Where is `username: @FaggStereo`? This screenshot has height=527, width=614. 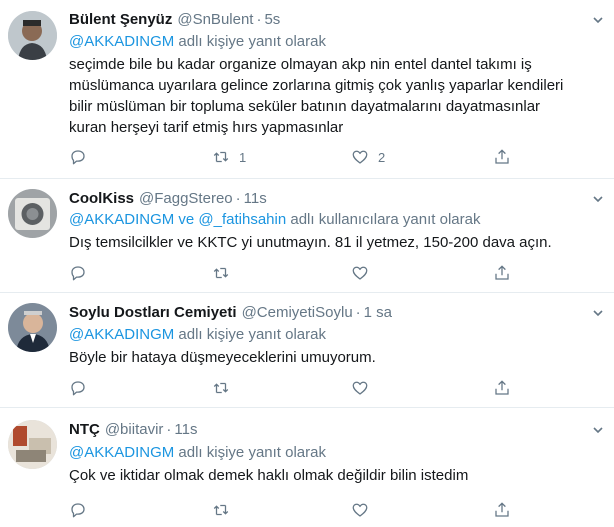
username: @FaggStereo is located at coordinates (186, 198).